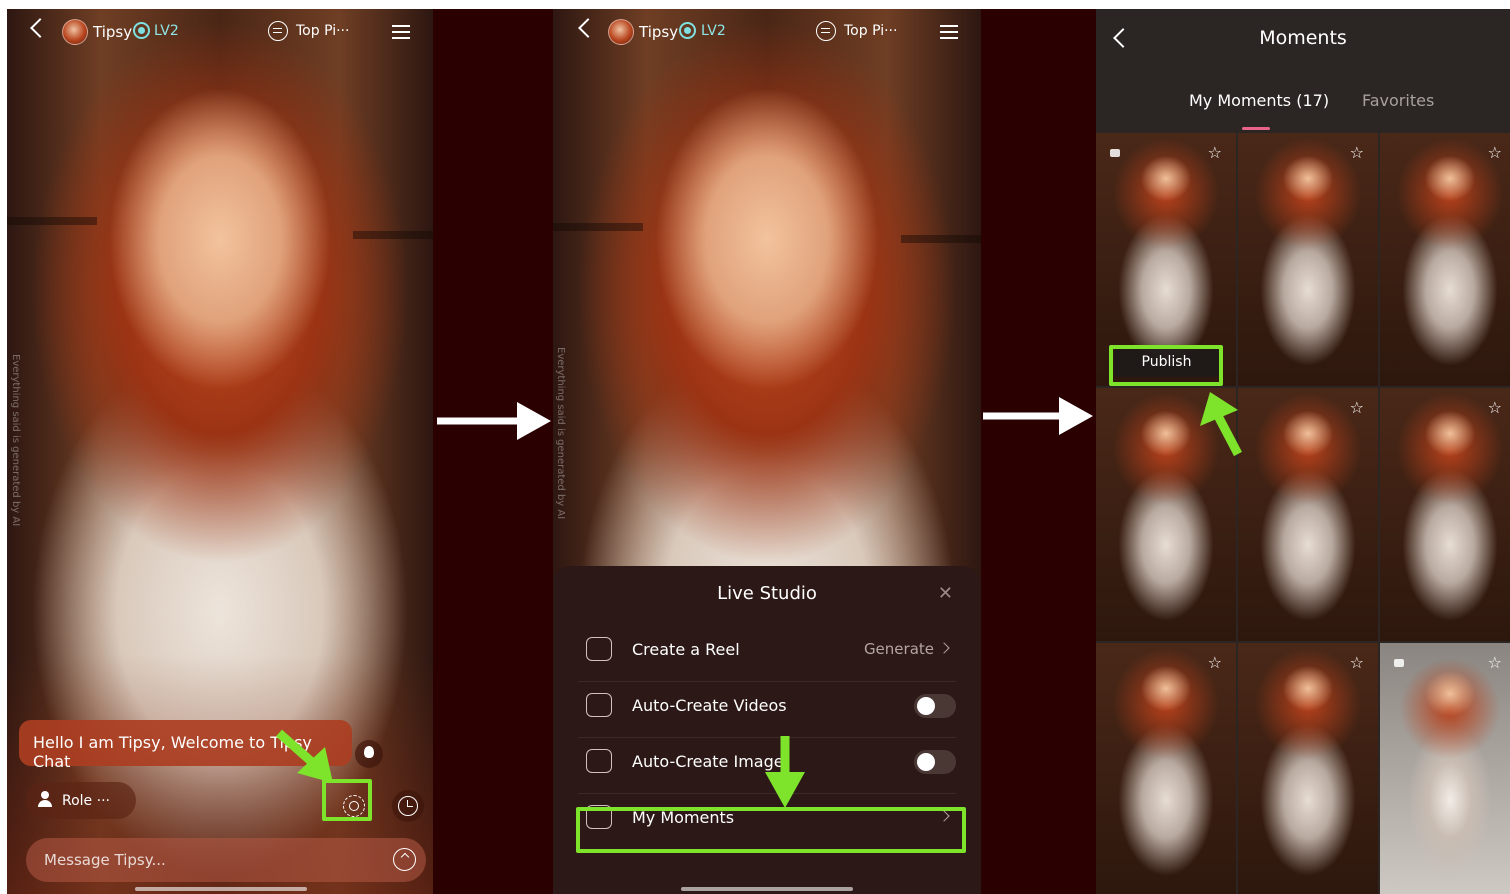 This screenshot has height=894, width=1510. What do you see at coordinates (599, 705) in the screenshot?
I see `sparkle-video-icon` at bounding box center [599, 705].